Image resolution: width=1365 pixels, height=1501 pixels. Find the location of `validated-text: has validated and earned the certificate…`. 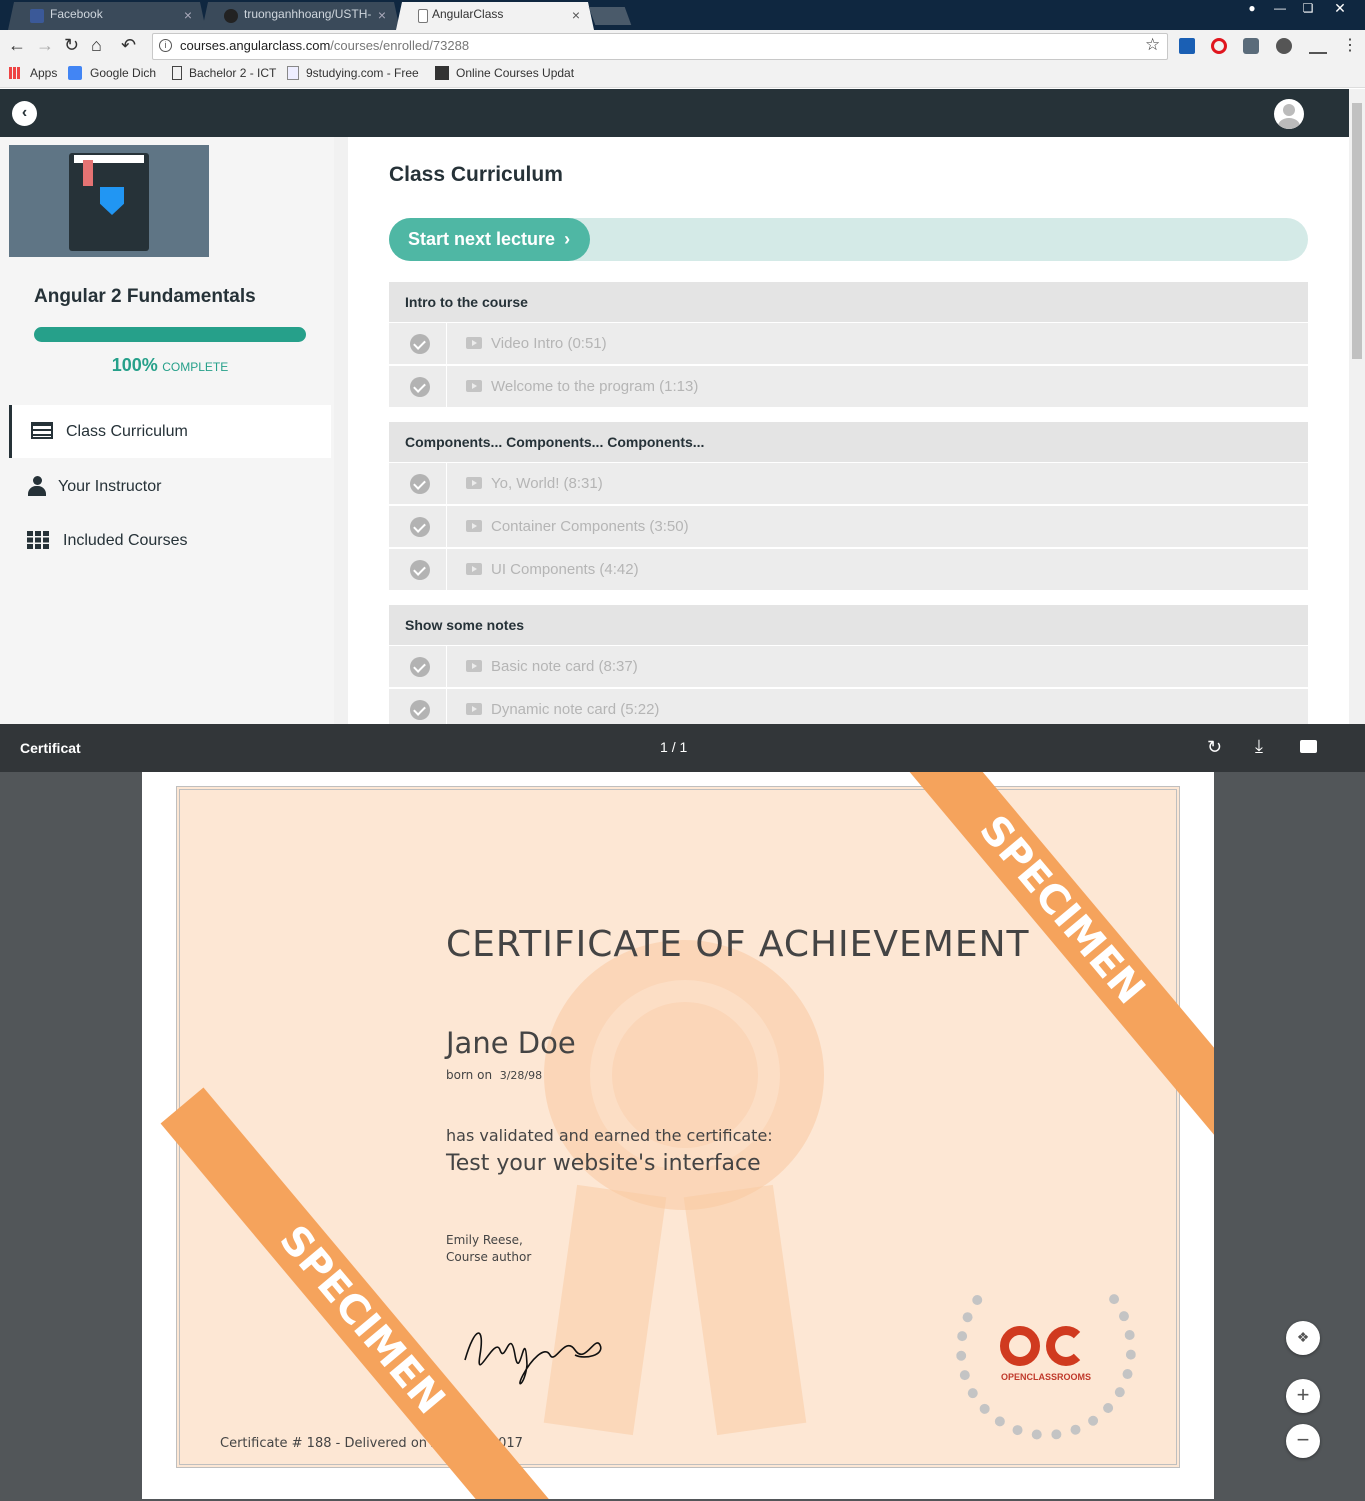

validated-text: has validated and earned the certificate… is located at coordinates (609, 1135).